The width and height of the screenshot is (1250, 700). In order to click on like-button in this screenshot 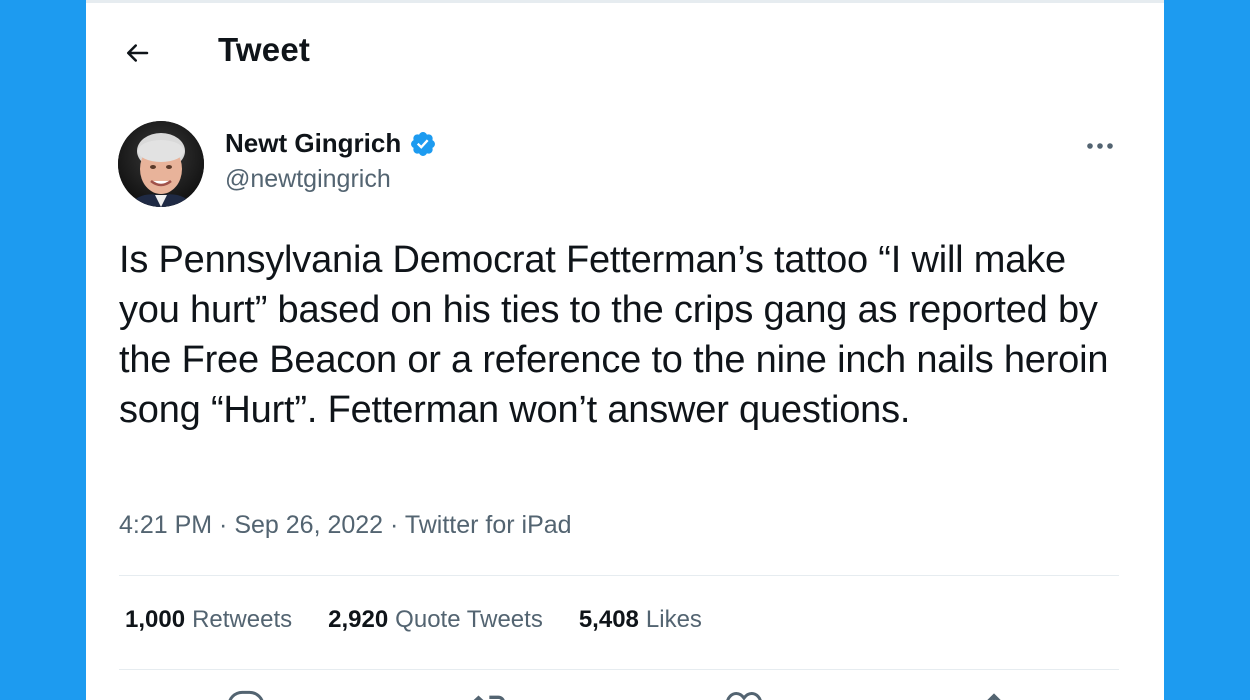, I will do `click(744, 694)`.